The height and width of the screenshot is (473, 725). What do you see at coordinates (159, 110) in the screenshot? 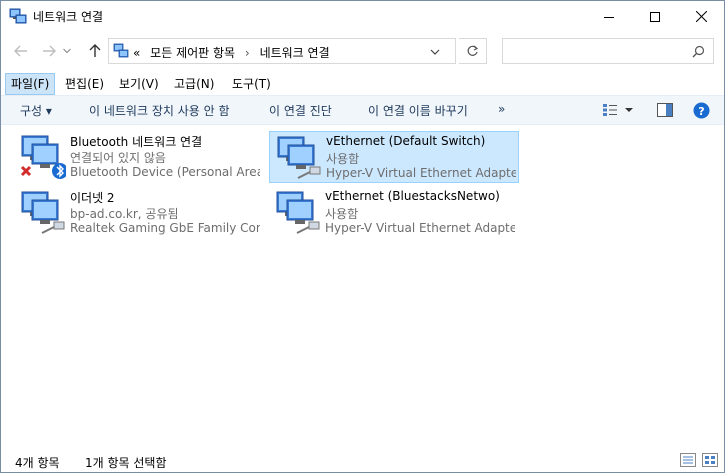
I see `disable-device-button: 이 네트워크 장치 사용 안 함` at bounding box center [159, 110].